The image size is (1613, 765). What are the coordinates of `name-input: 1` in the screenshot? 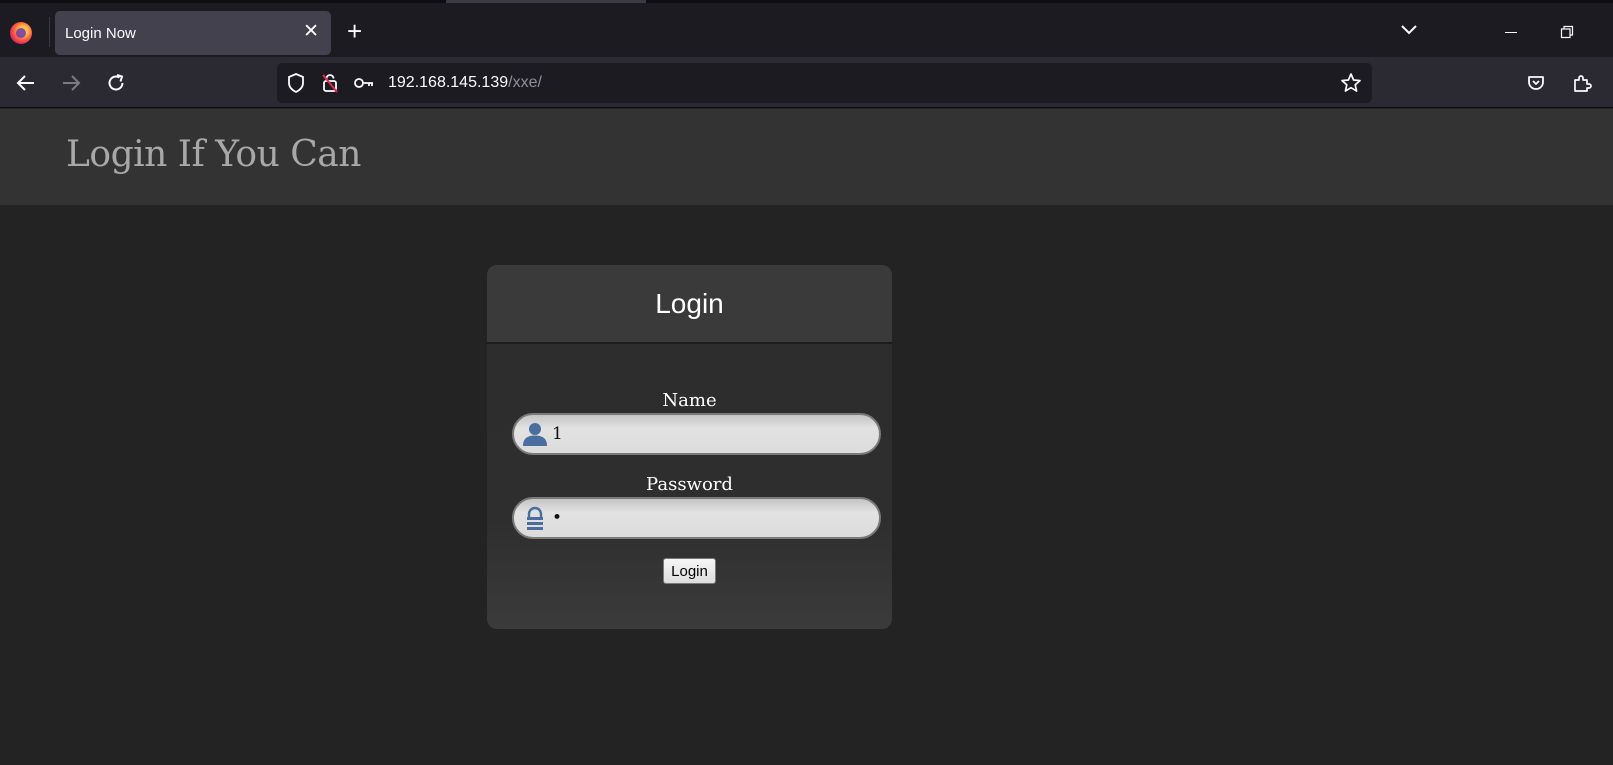 It's located at (696, 434).